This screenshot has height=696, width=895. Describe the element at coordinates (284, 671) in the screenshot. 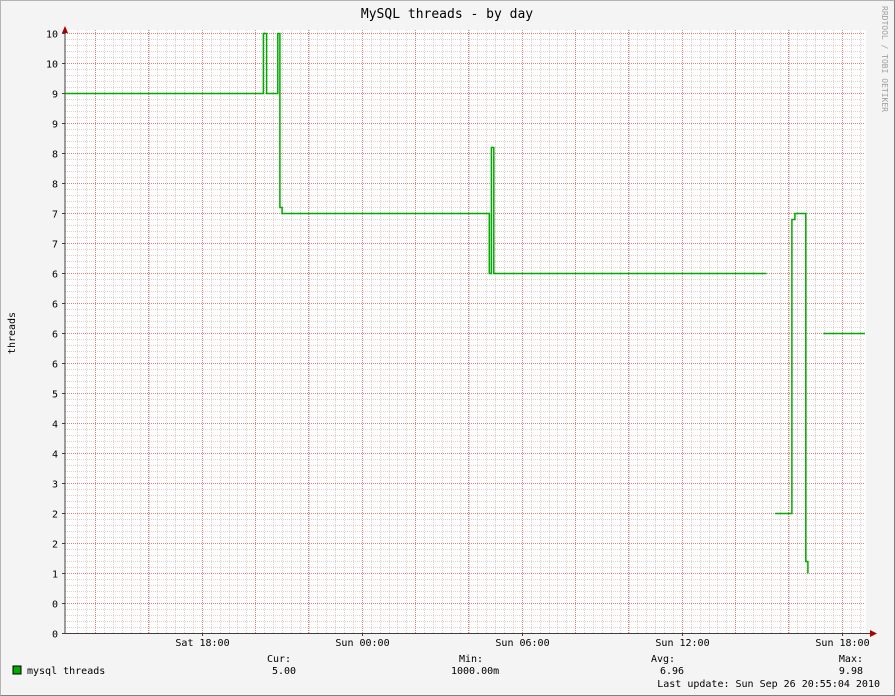

I see `cur-value: 5.00` at that location.